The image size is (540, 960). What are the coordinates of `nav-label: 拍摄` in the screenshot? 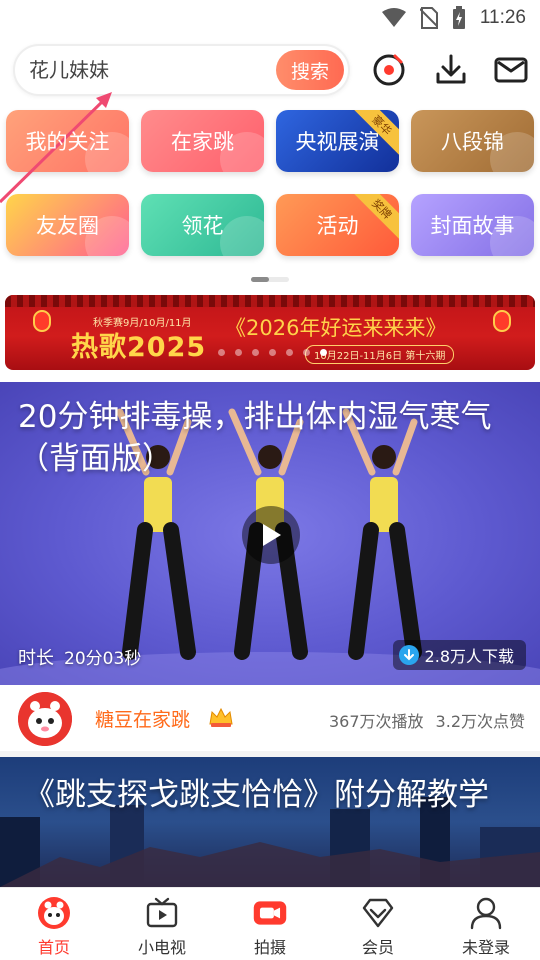 It's located at (269, 947).